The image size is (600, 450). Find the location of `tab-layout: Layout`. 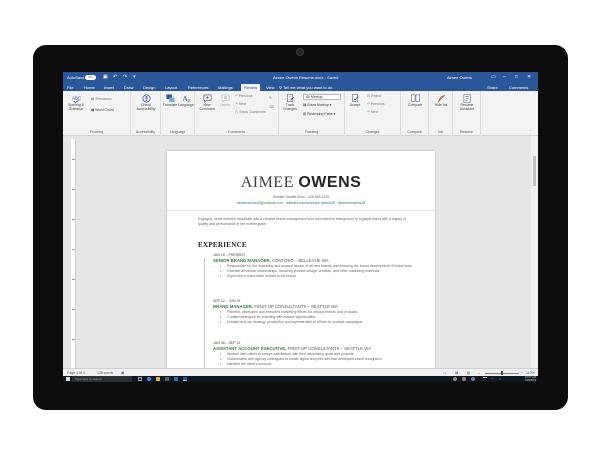

tab-layout: Layout is located at coordinates (171, 87).